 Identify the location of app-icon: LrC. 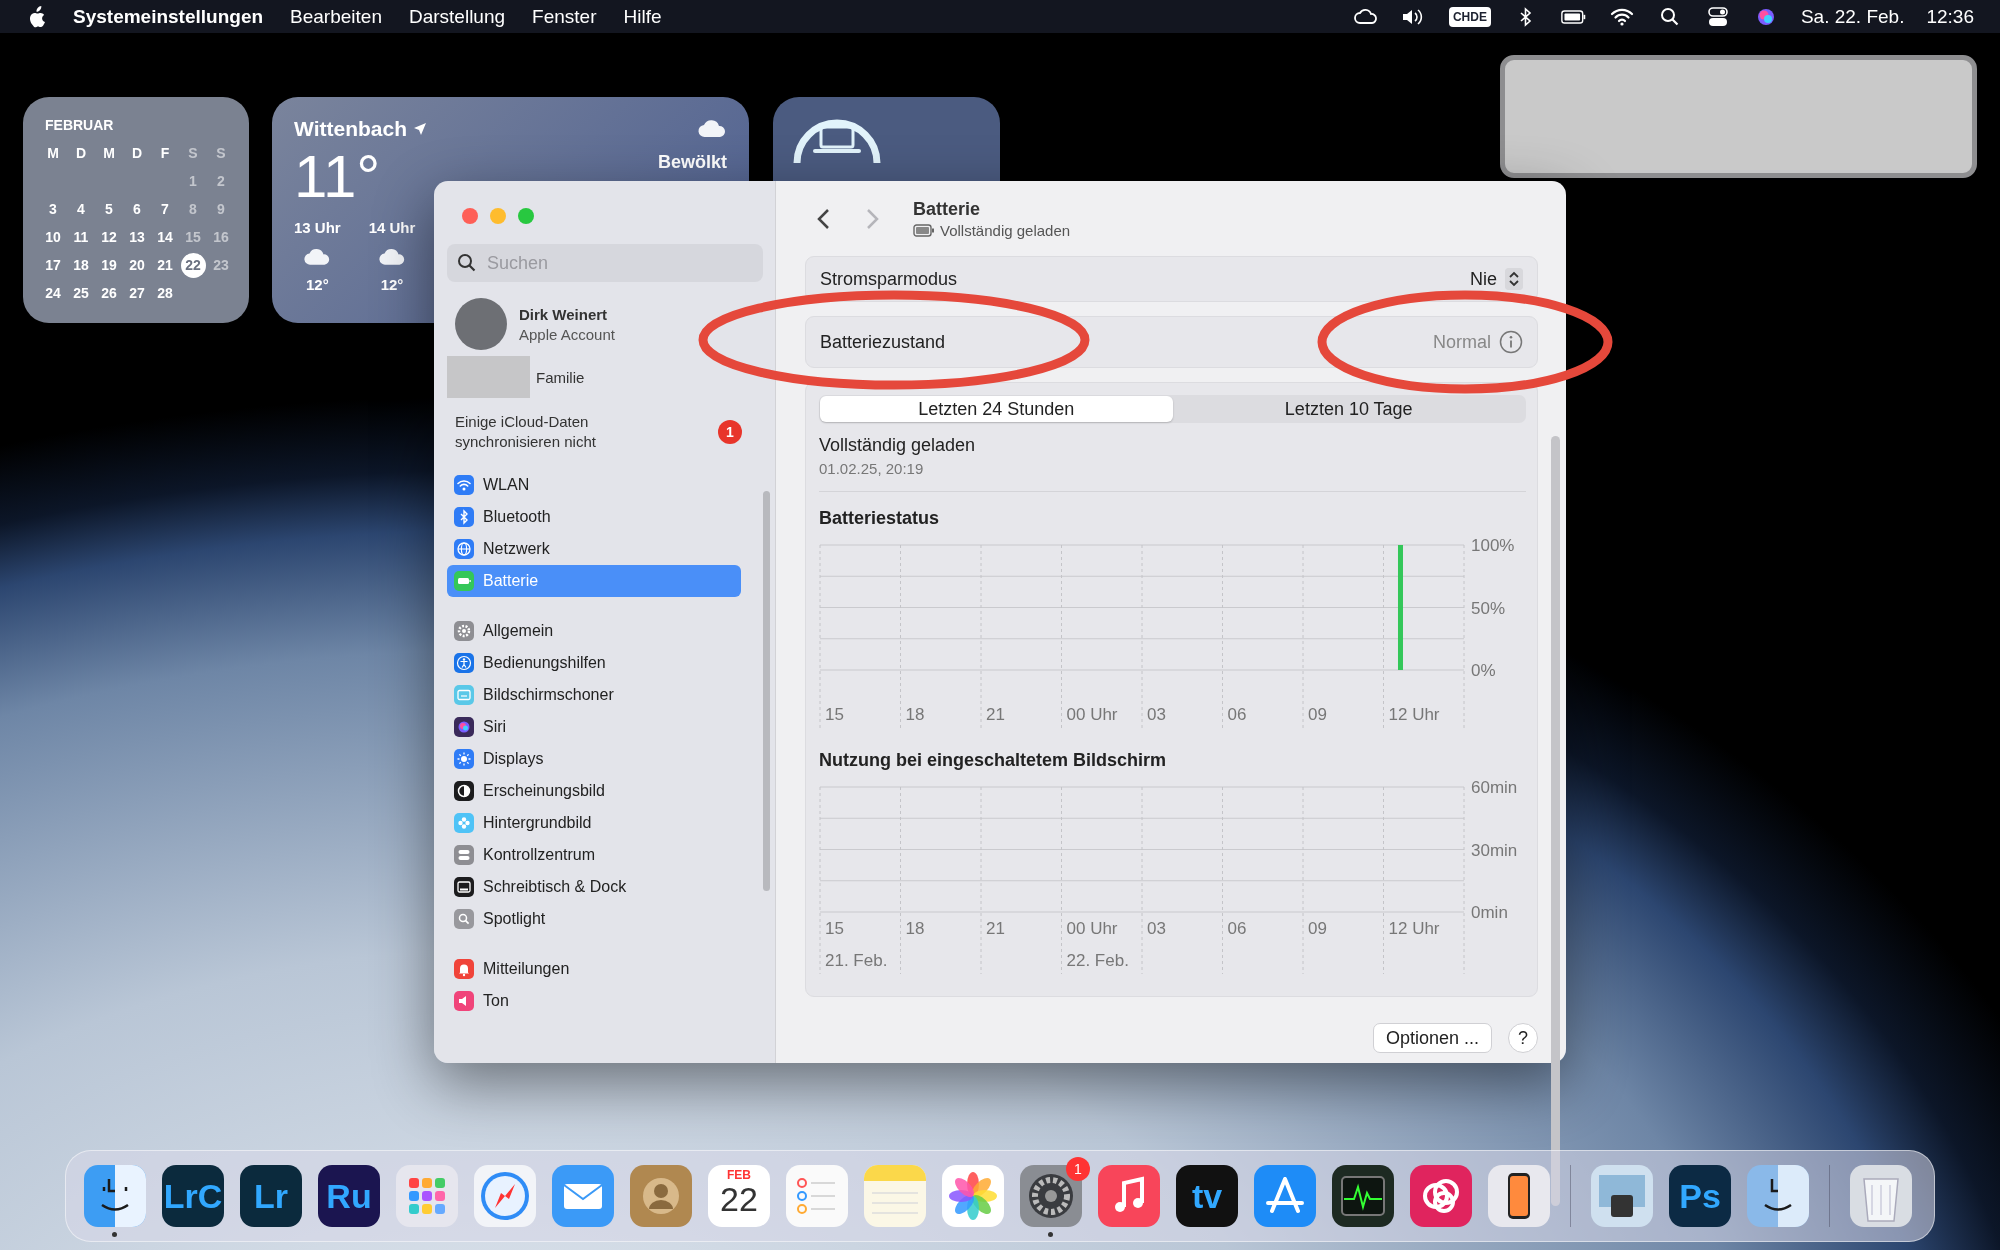
(193, 1196).